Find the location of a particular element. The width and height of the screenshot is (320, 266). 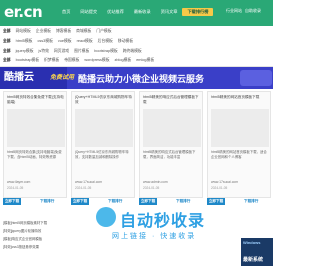

filter-row: 全部 网站模板 企业模板 博客模板 商城模板 门户模板 is located at coordinates (57, 31).